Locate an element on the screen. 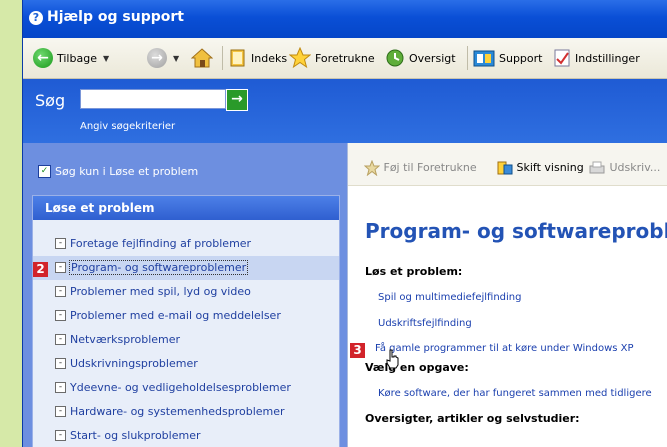  support-button: Support is located at coordinates (507, 58).